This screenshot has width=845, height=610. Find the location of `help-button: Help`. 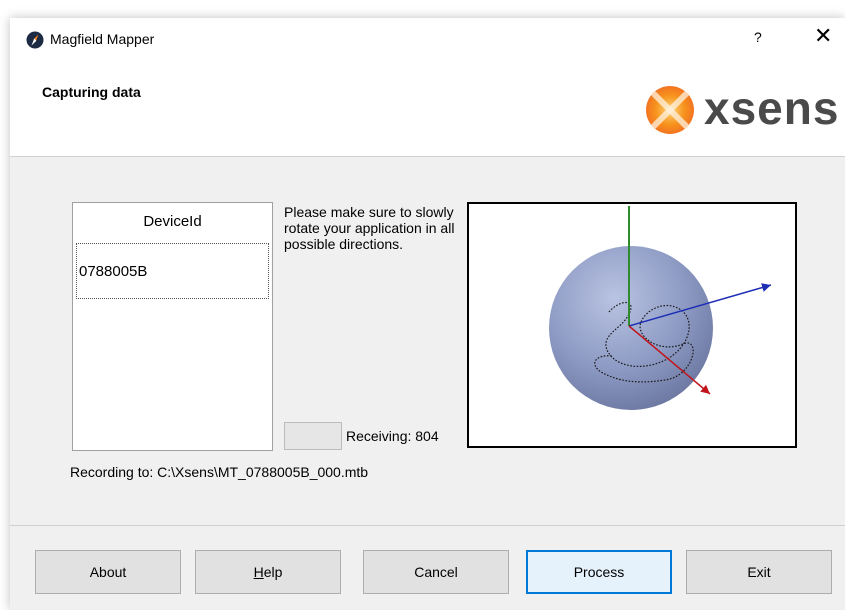

help-button: Help is located at coordinates (268, 572).